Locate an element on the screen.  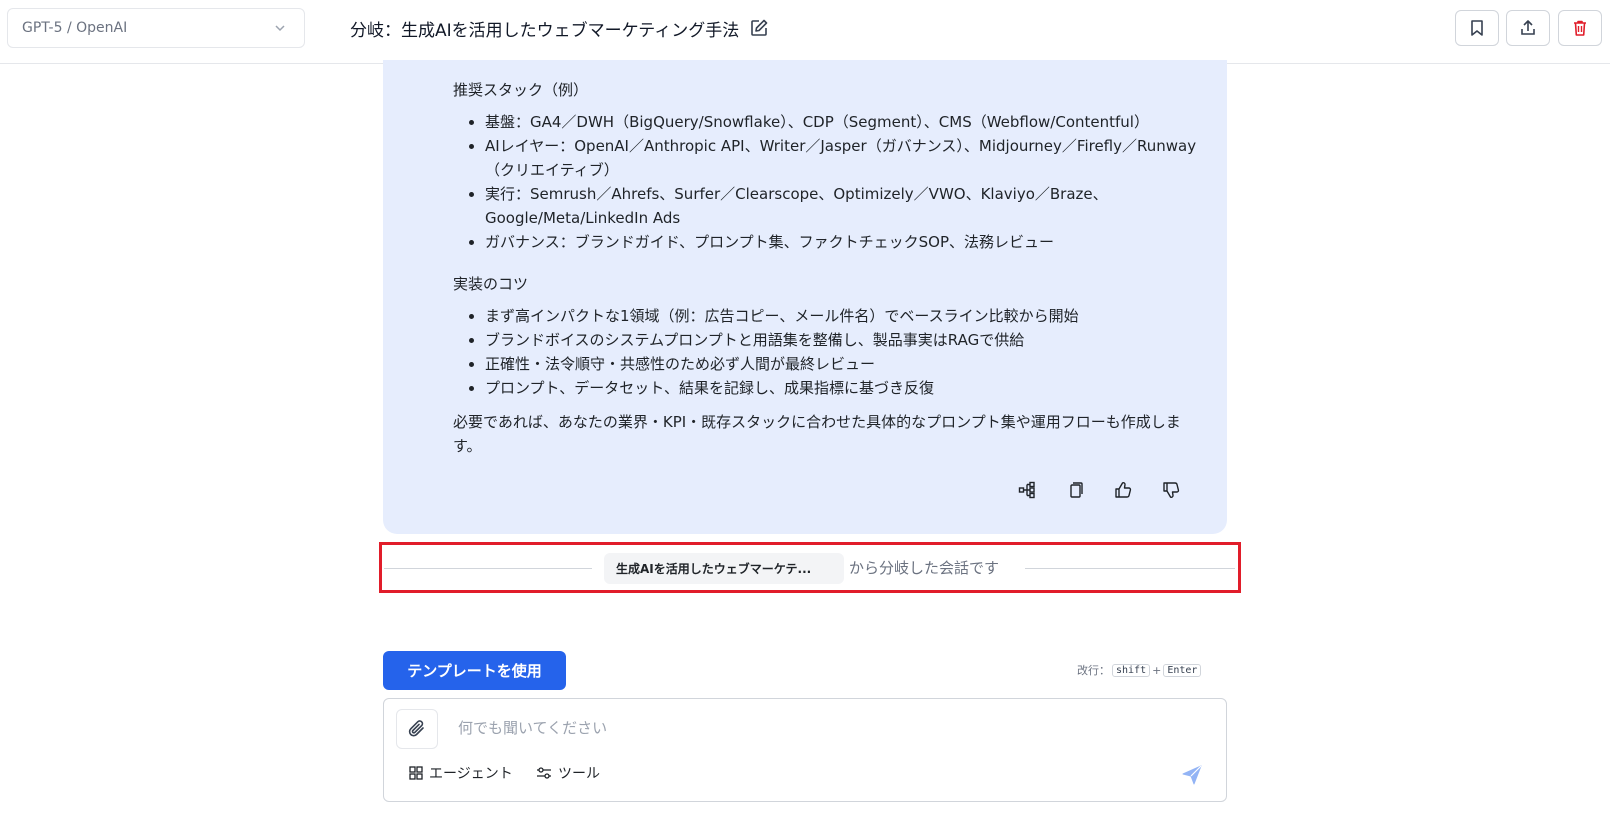
thumbs-up-icon is located at coordinates (1123, 490).